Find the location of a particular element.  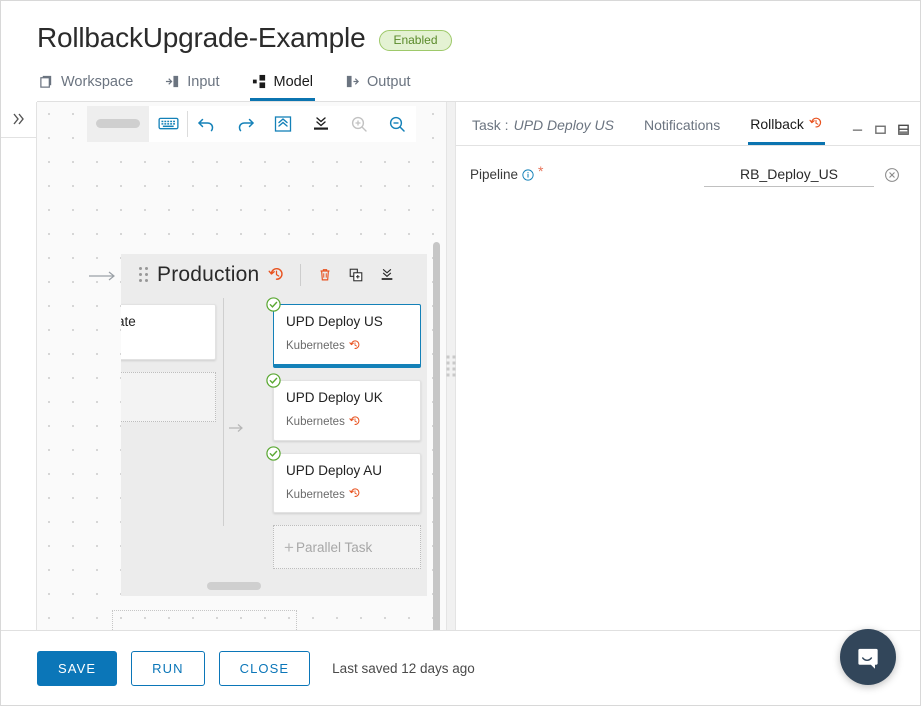

tab-task: Task : UPD Deploy US is located at coordinates (543, 129).